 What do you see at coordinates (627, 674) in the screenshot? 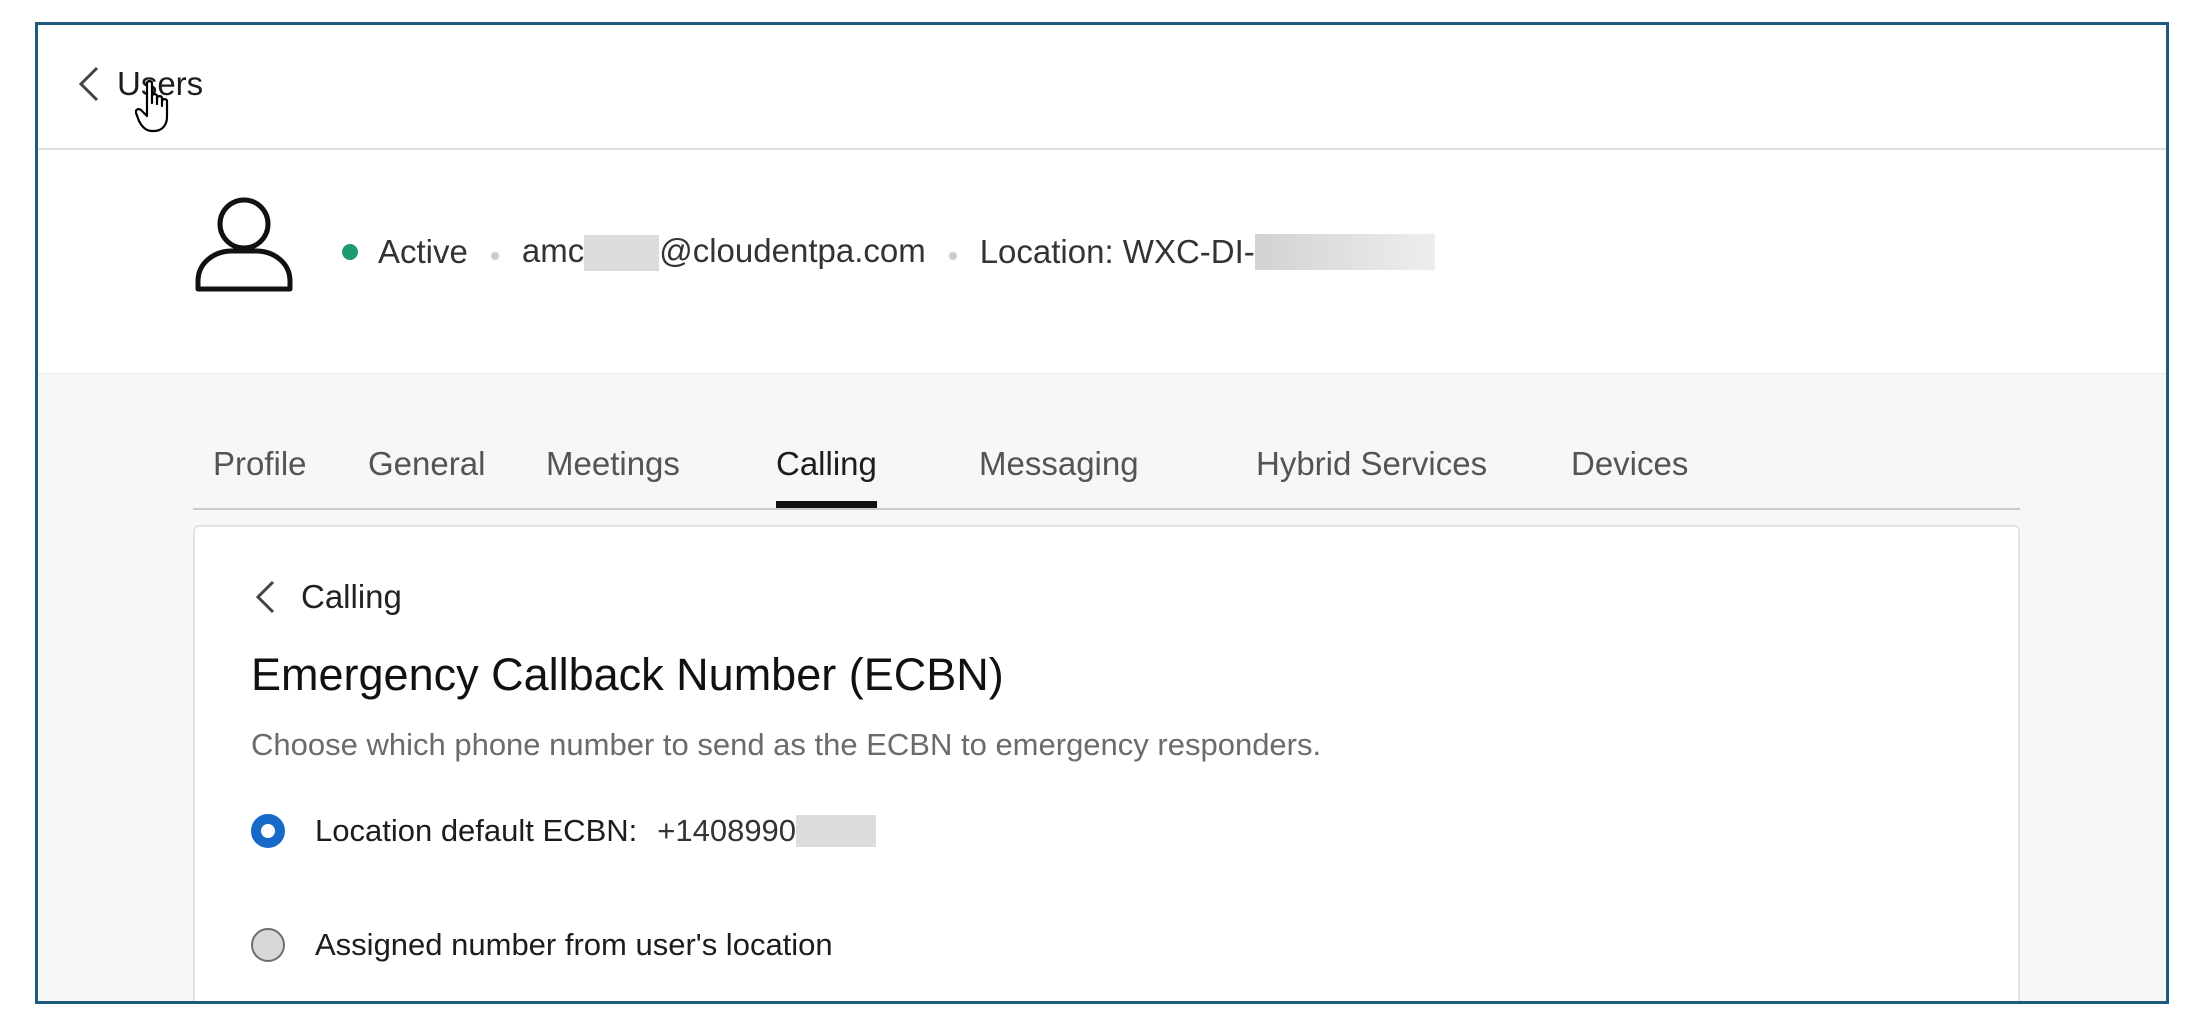
I see `page-title: Emergency Callback Number (ECBN)` at bounding box center [627, 674].